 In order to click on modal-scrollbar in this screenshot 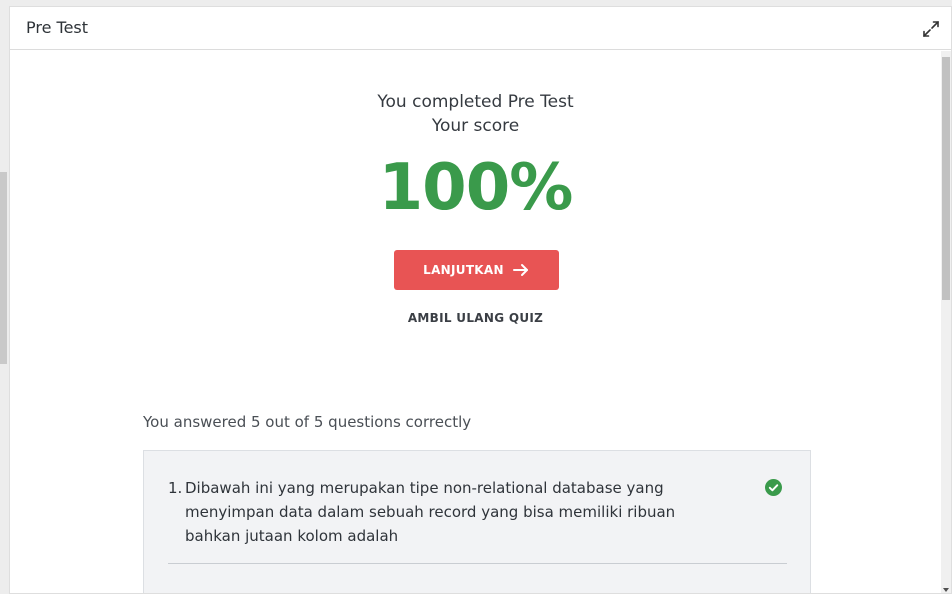, I will do `click(946, 322)`.